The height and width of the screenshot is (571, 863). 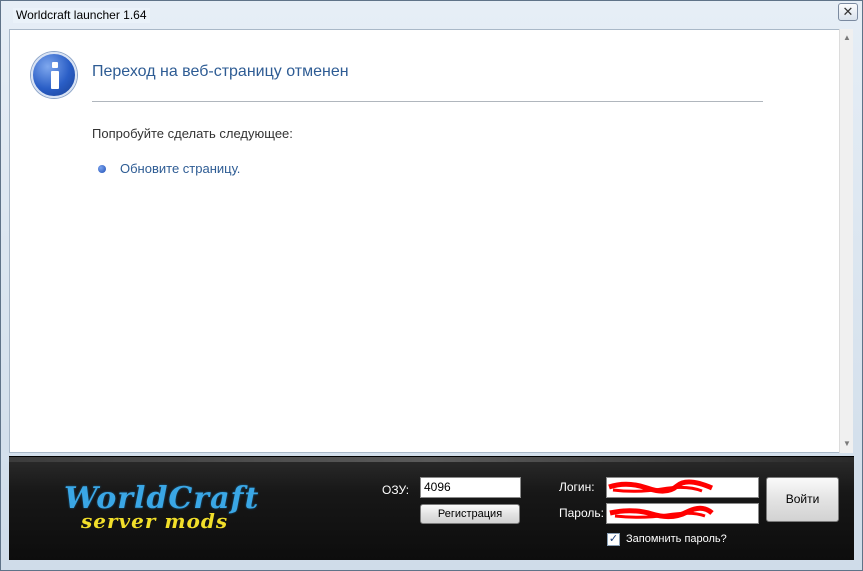 What do you see at coordinates (676, 539) in the screenshot?
I see `remember-label: Запомнить пароль?` at bounding box center [676, 539].